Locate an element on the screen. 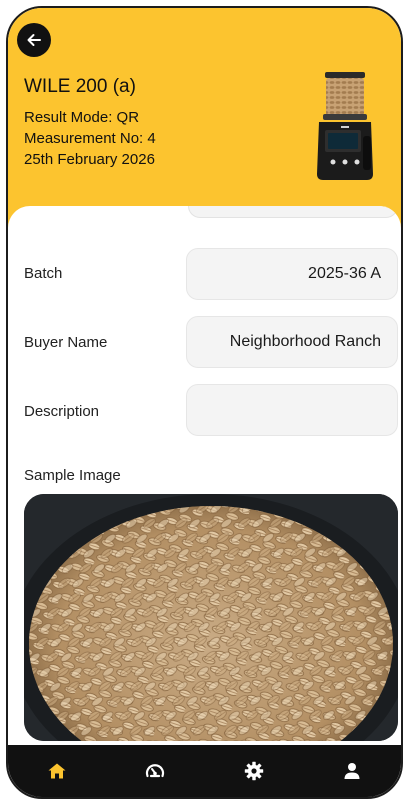 The width and height of the screenshot is (411, 805). result-mode: Result Mode: QR is located at coordinates (82, 117).